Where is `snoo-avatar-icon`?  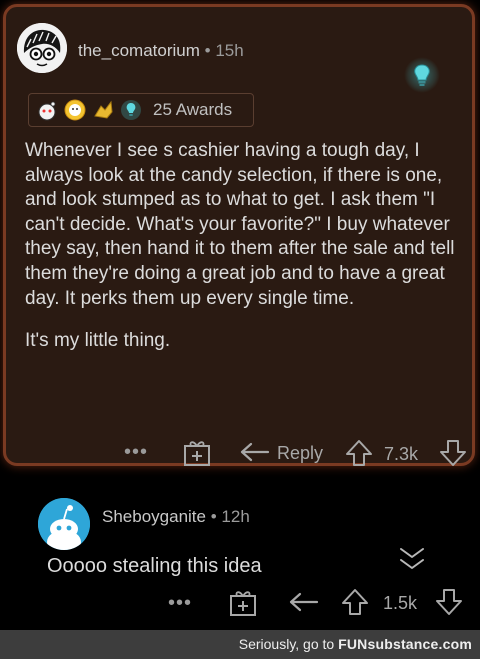
snoo-avatar-icon is located at coordinates (64, 524).